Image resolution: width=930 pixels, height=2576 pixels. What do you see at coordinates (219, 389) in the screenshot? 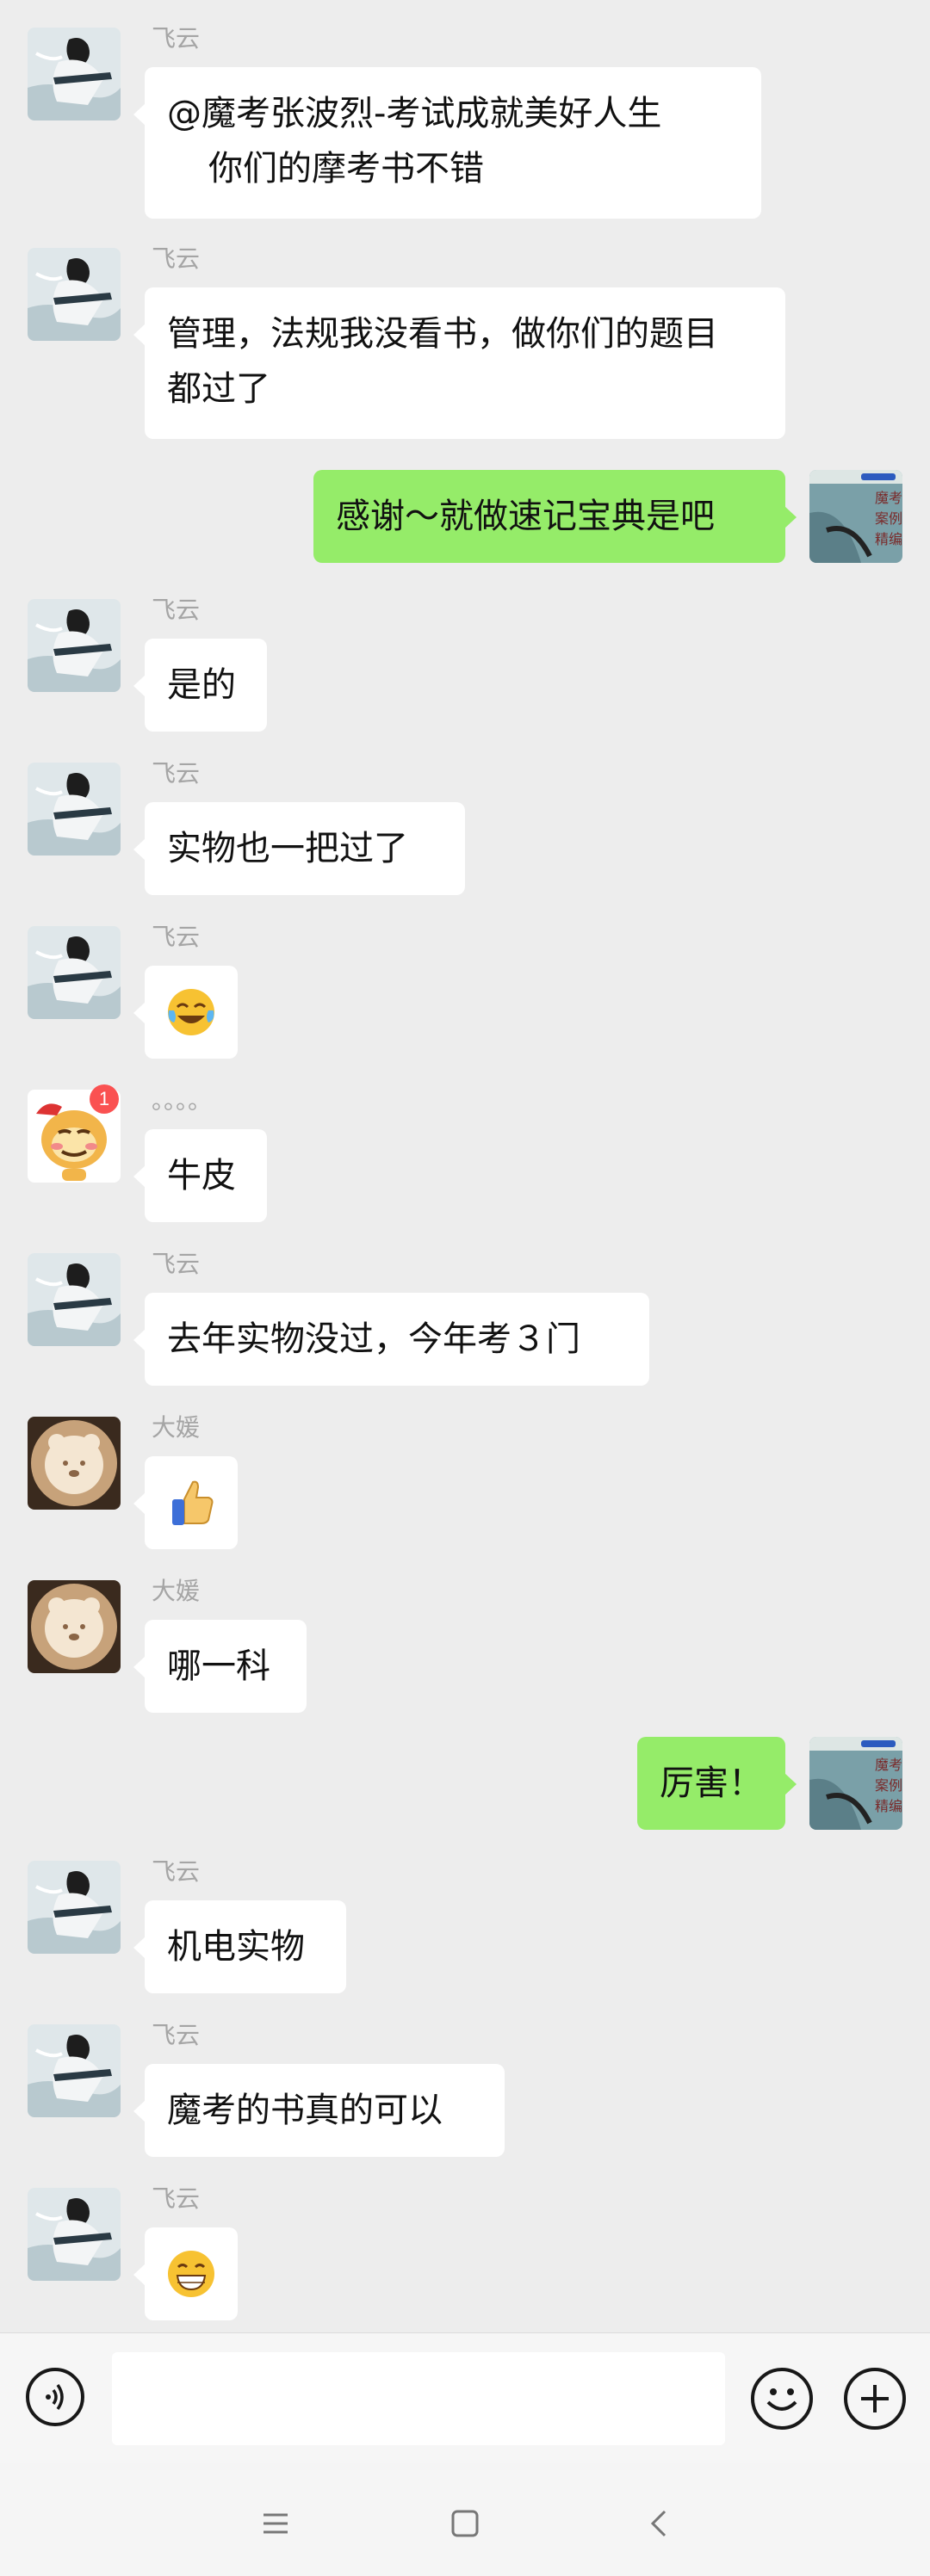
I see `message-text: 都过了` at bounding box center [219, 389].